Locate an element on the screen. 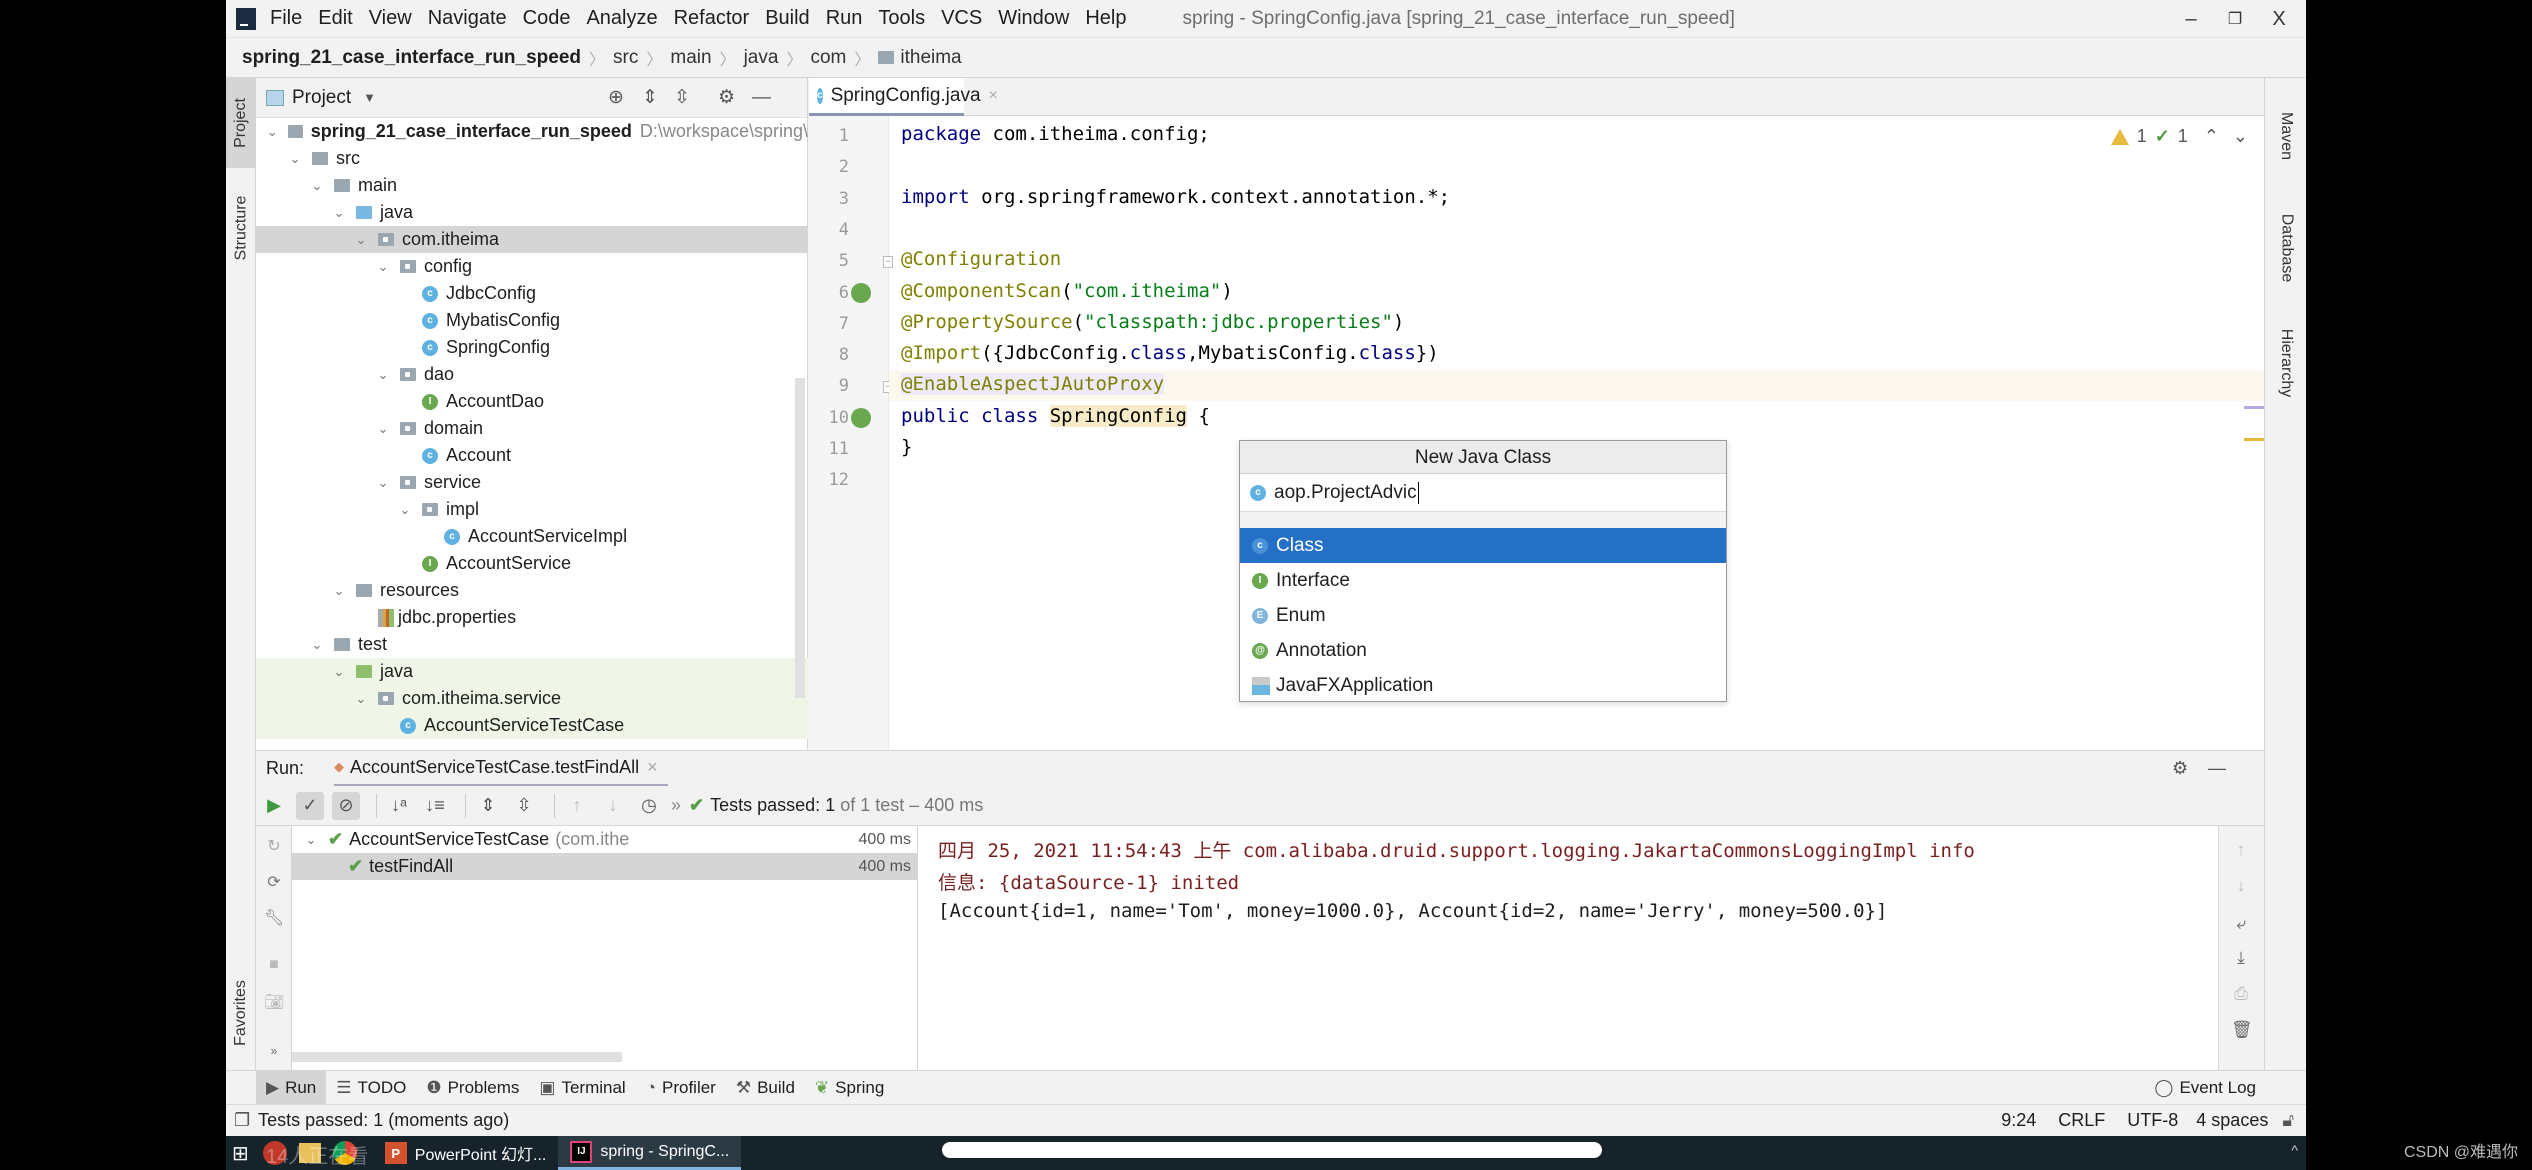  breadcrumb-java: java is located at coordinates (761, 58).